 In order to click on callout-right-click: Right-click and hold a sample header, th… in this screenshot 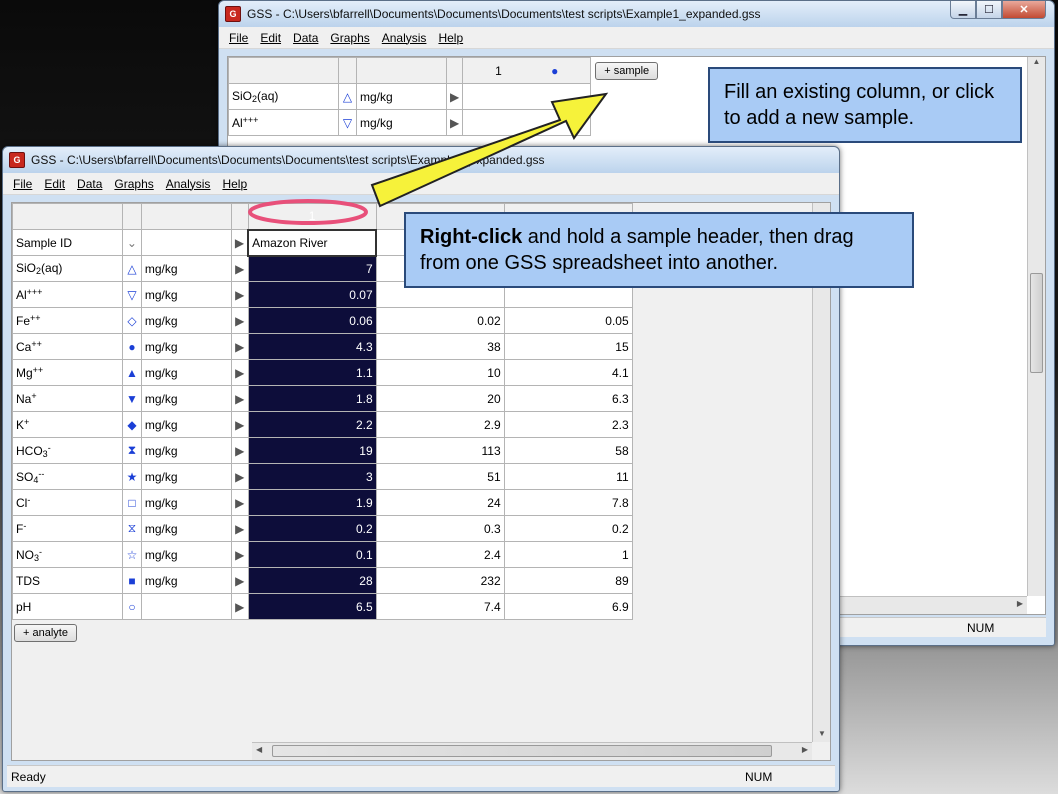, I will do `click(659, 250)`.